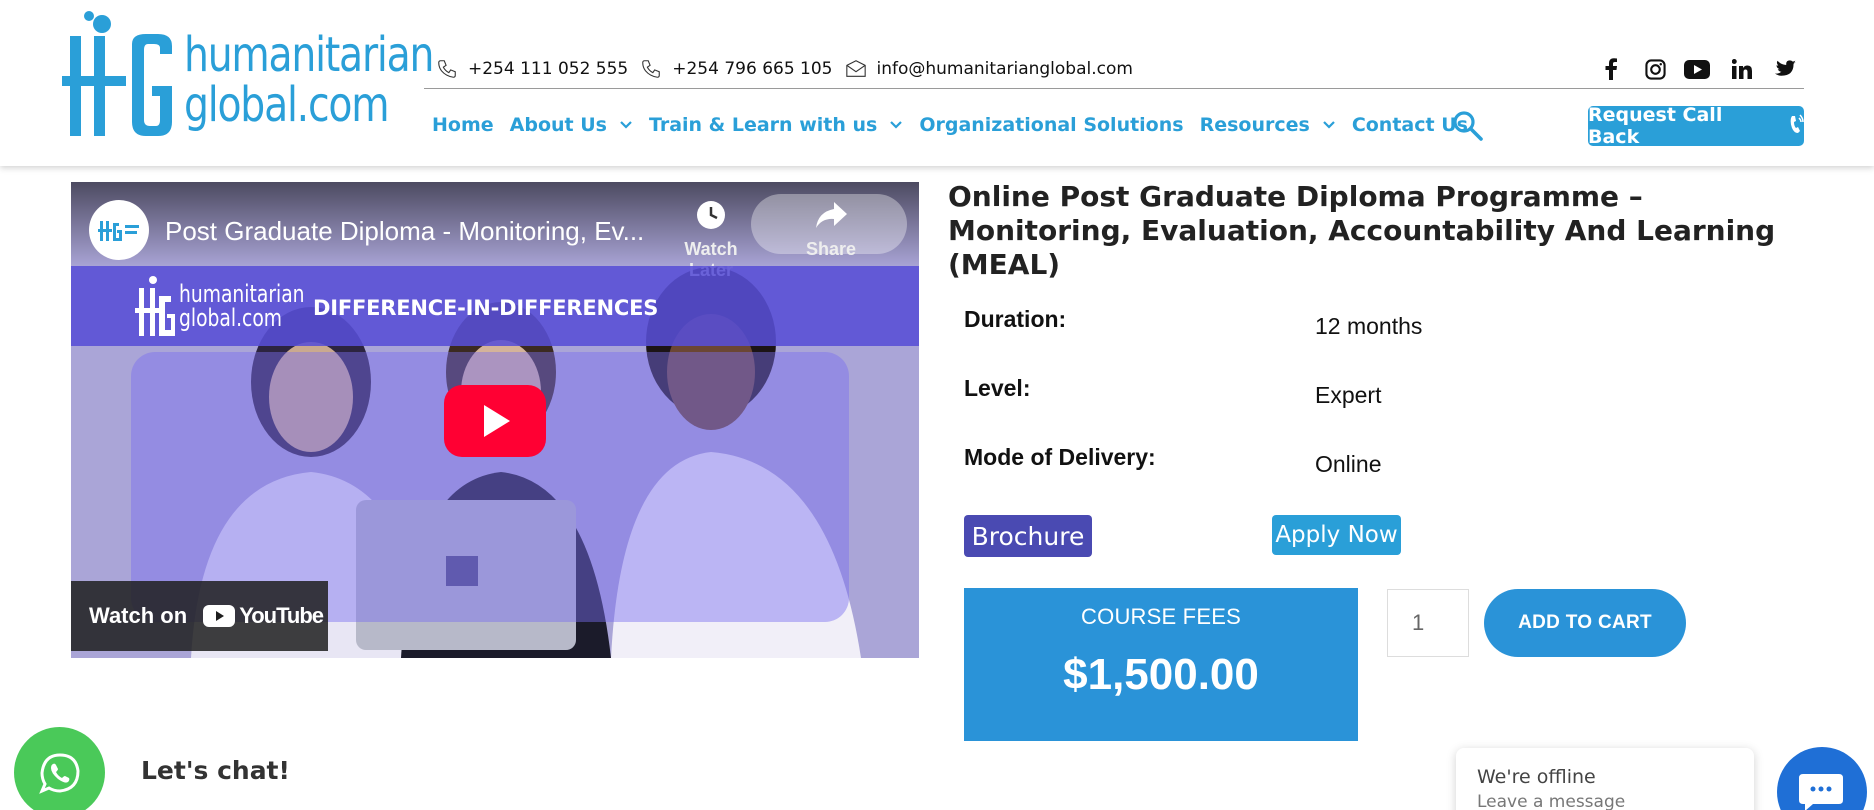 The height and width of the screenshot is (810, 1874). I want to click on brochure-button: Brochure, so click(1028, 536).